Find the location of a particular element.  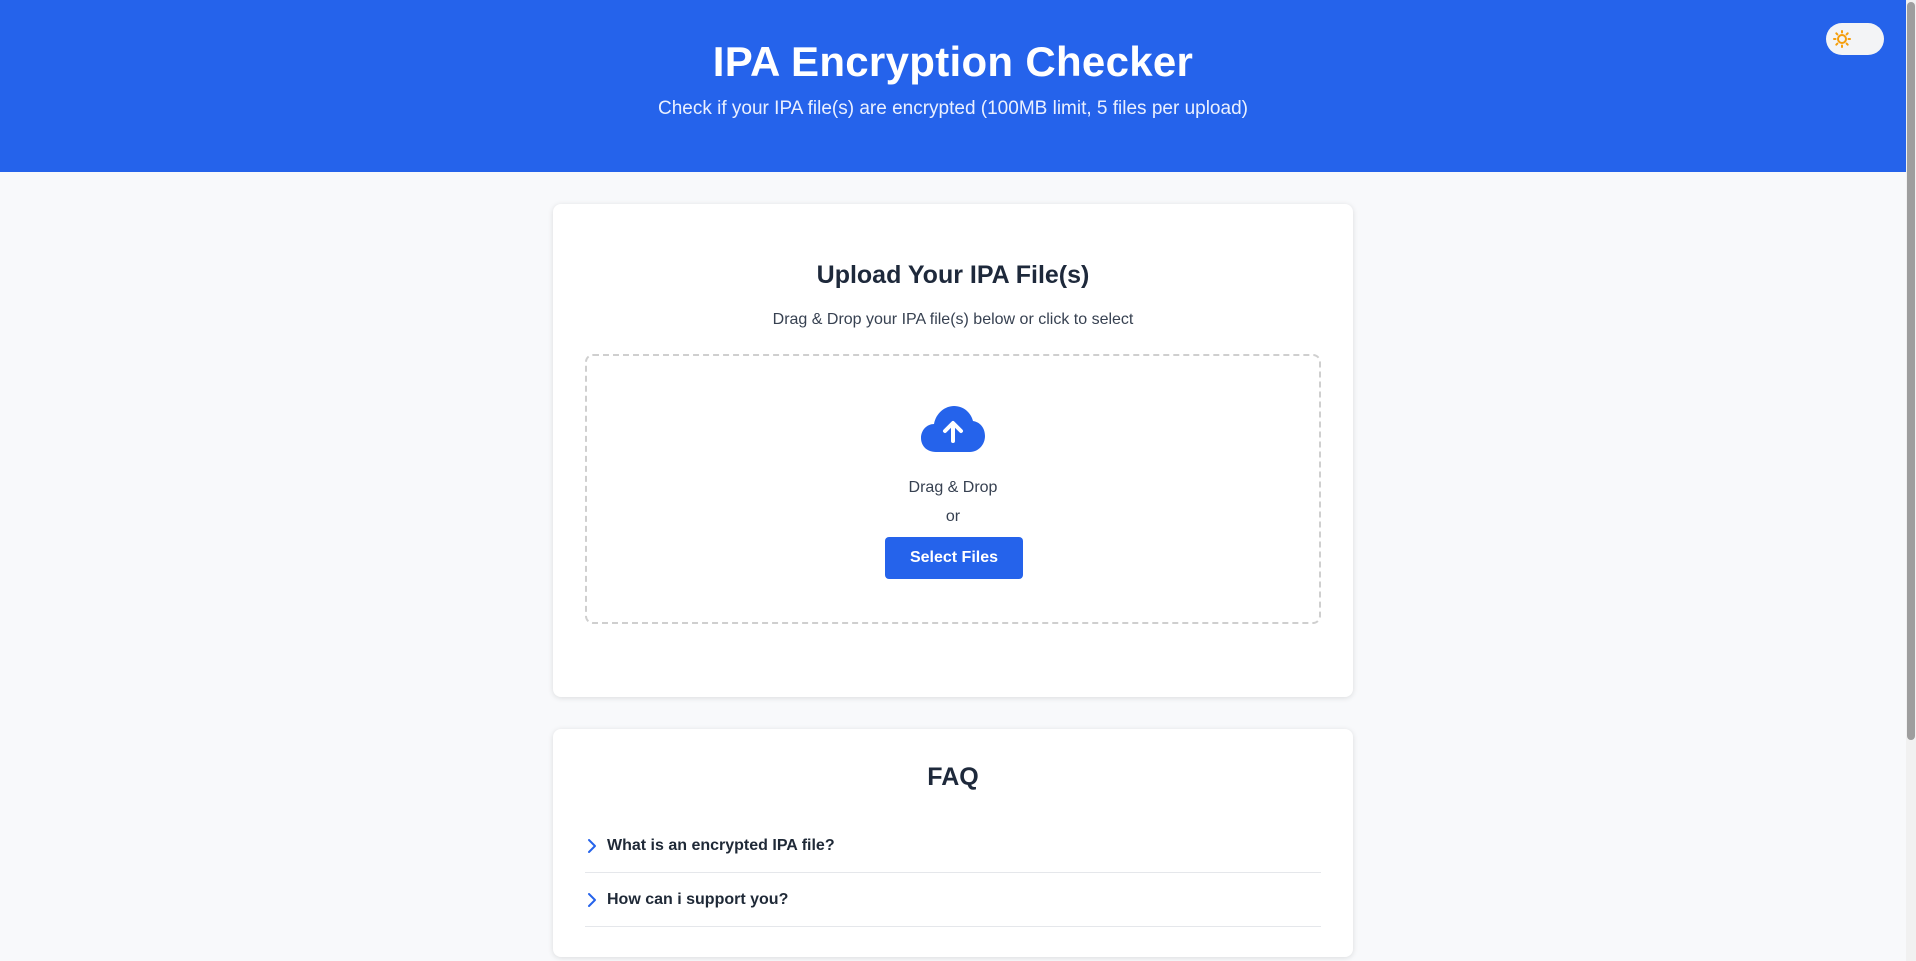

faq-item: What is an encrypted IPA file? is located at coordinates (953, 846).